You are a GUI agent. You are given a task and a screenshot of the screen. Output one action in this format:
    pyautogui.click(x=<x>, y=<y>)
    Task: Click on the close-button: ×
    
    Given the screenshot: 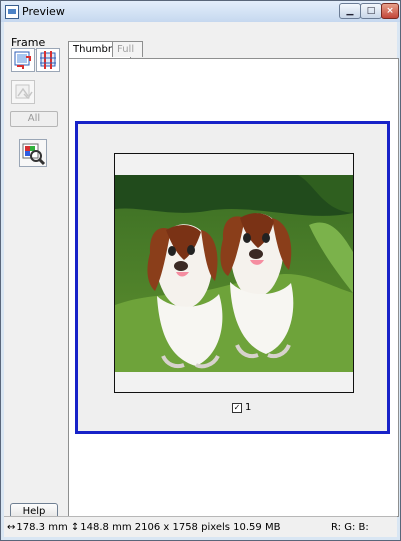 What is the action you would take?
    pyautogui.click(x=390, y=11)
    